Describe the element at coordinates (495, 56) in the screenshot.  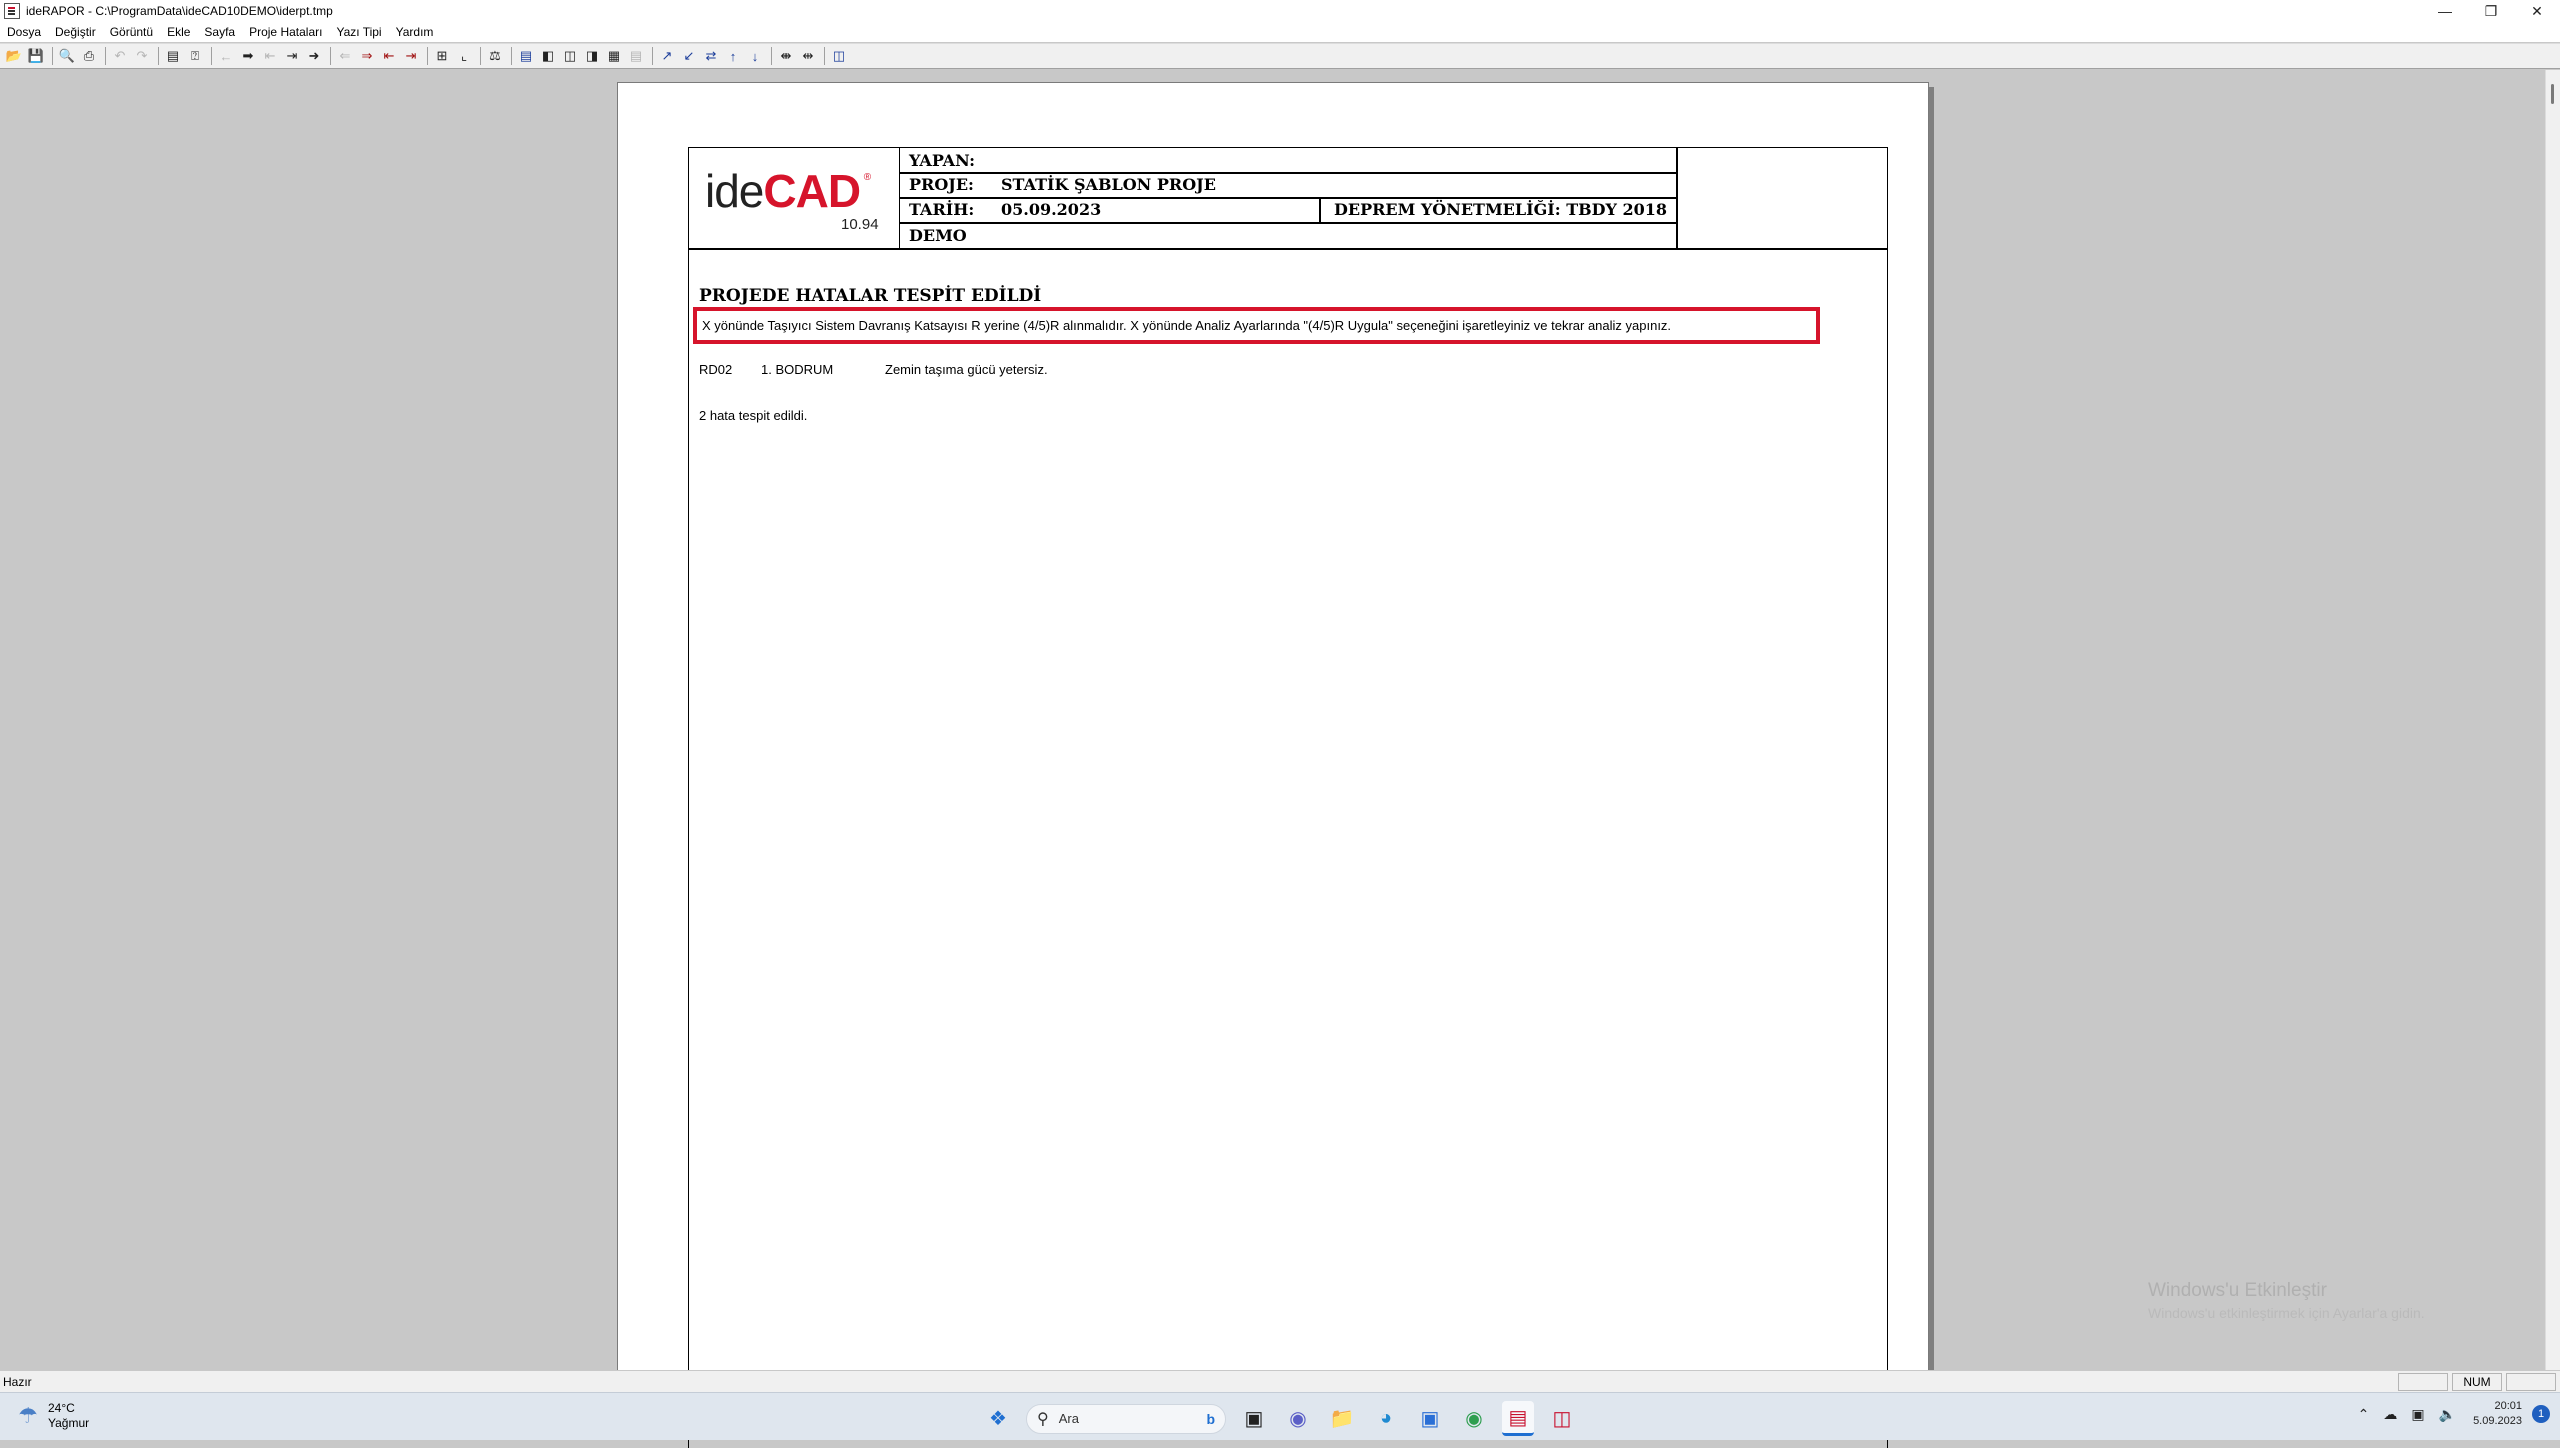
I see `scale-icon: ⚖` at that location.